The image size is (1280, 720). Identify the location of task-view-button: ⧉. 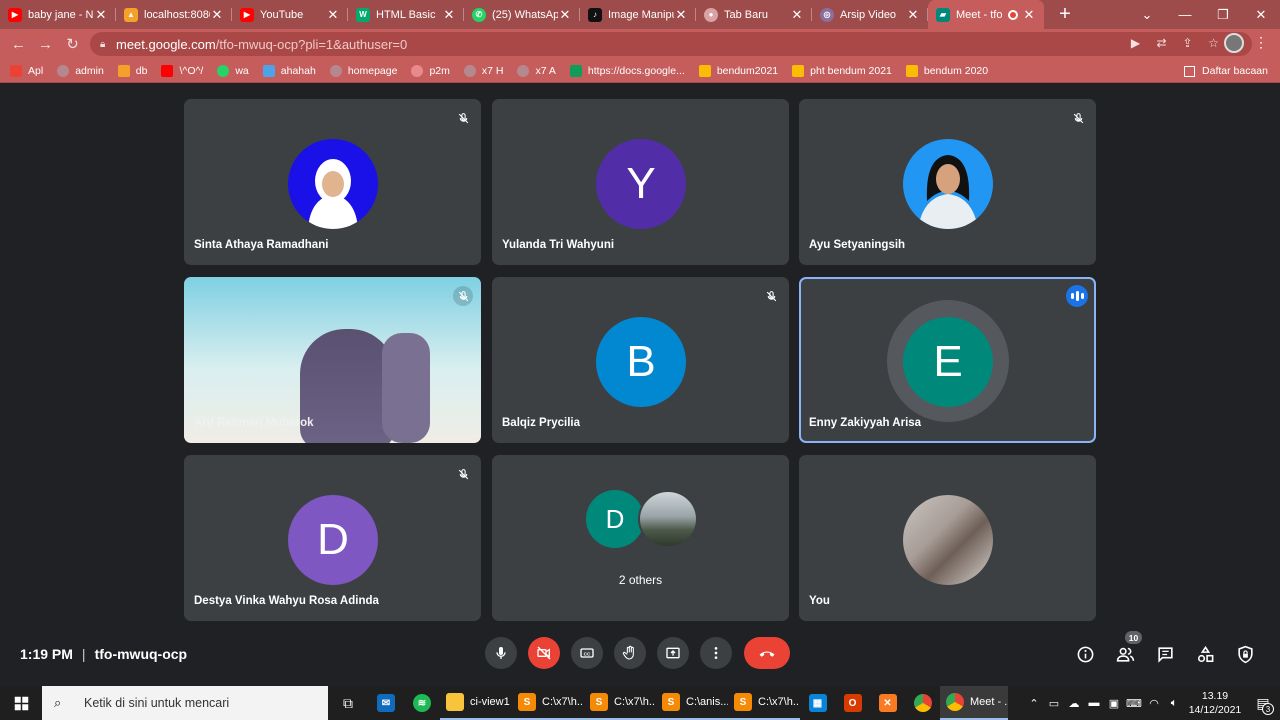
(348, 703).